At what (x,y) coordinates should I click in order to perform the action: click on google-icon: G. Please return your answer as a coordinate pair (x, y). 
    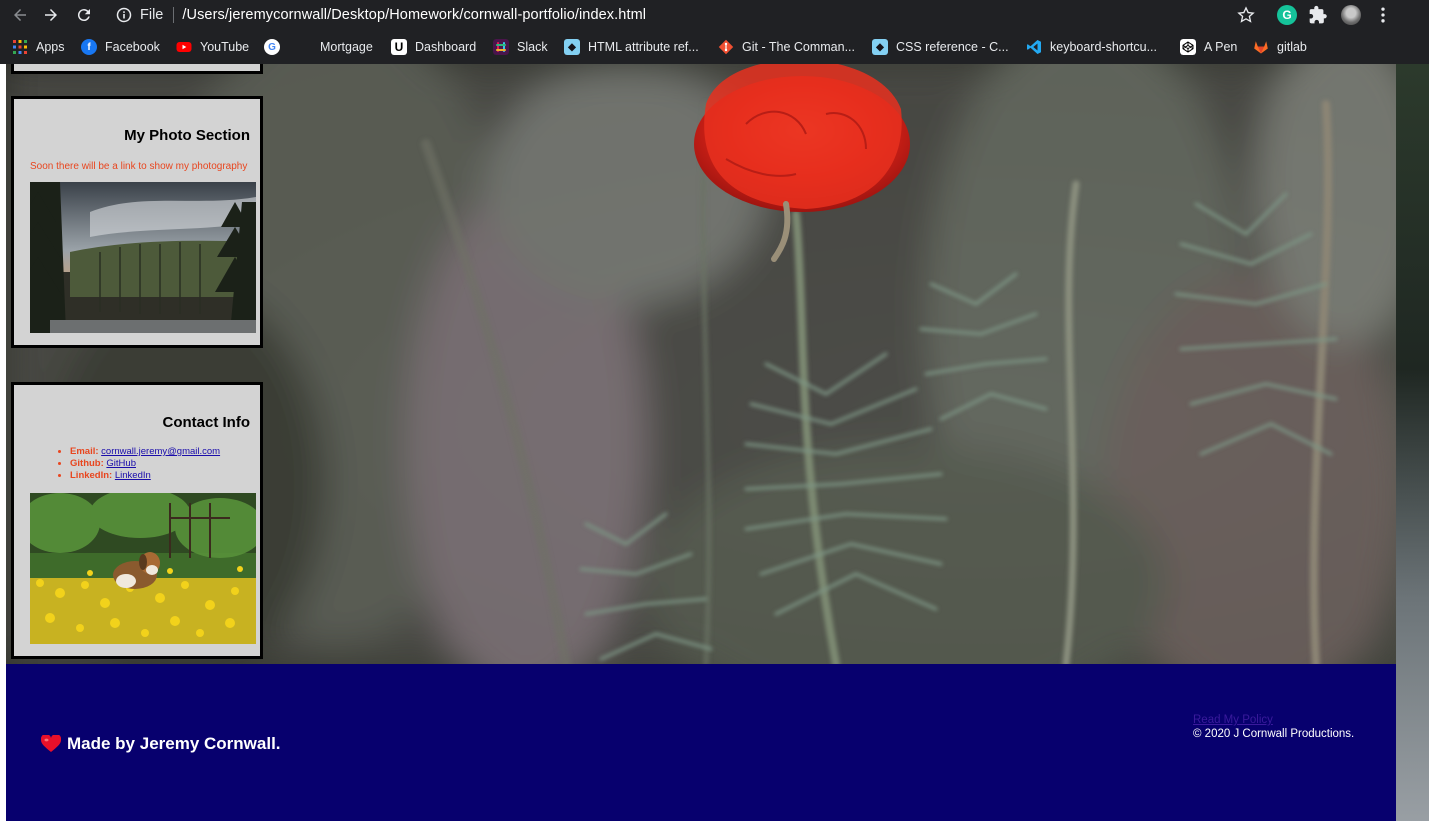
    Looking at the image, I should click on (272, 47).